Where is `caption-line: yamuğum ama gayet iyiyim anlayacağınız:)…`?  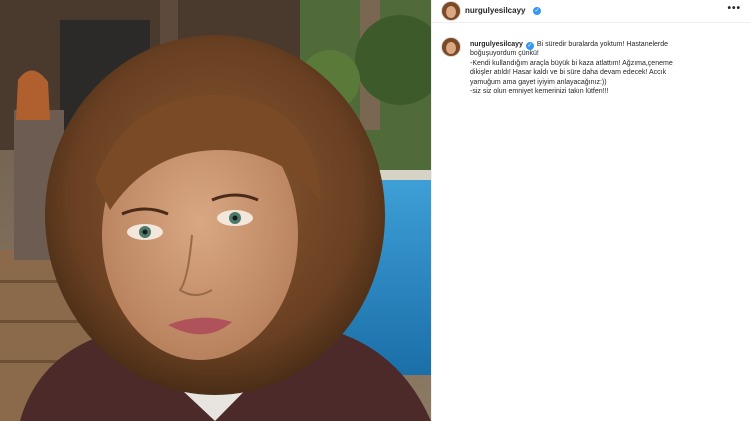 caption-line: yamuğum ama gayet iyiyim anlayacağınız:)… is located at coordinates (538, 82).